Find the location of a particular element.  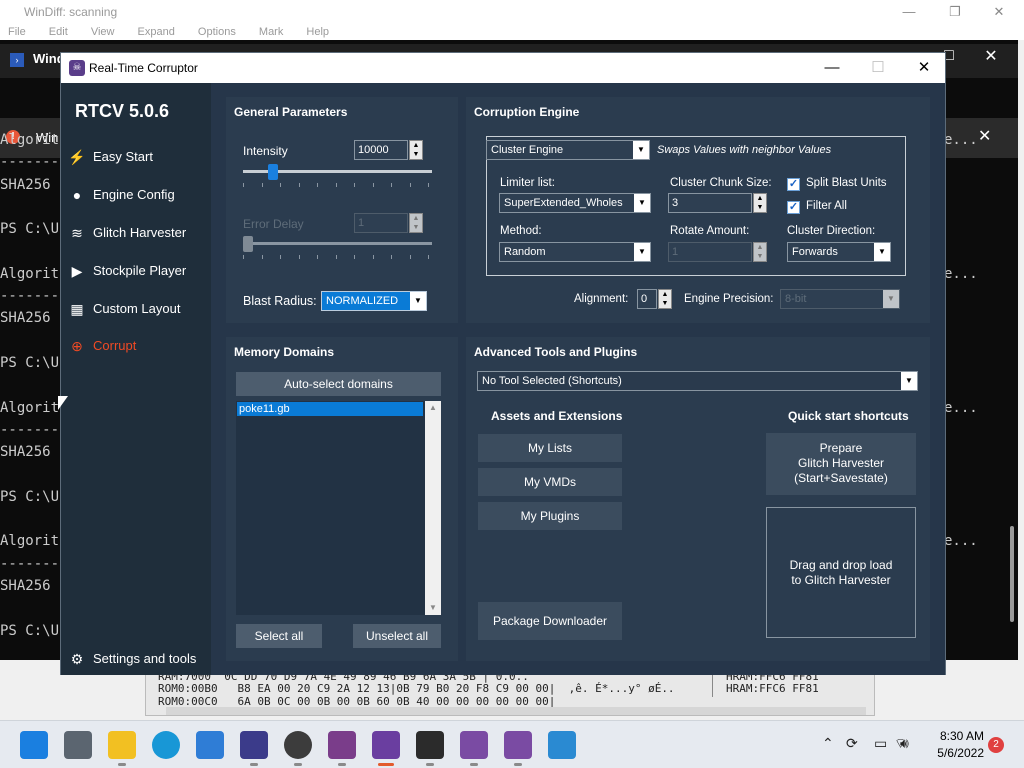

app2-icon is located at coordinates (474, 745).